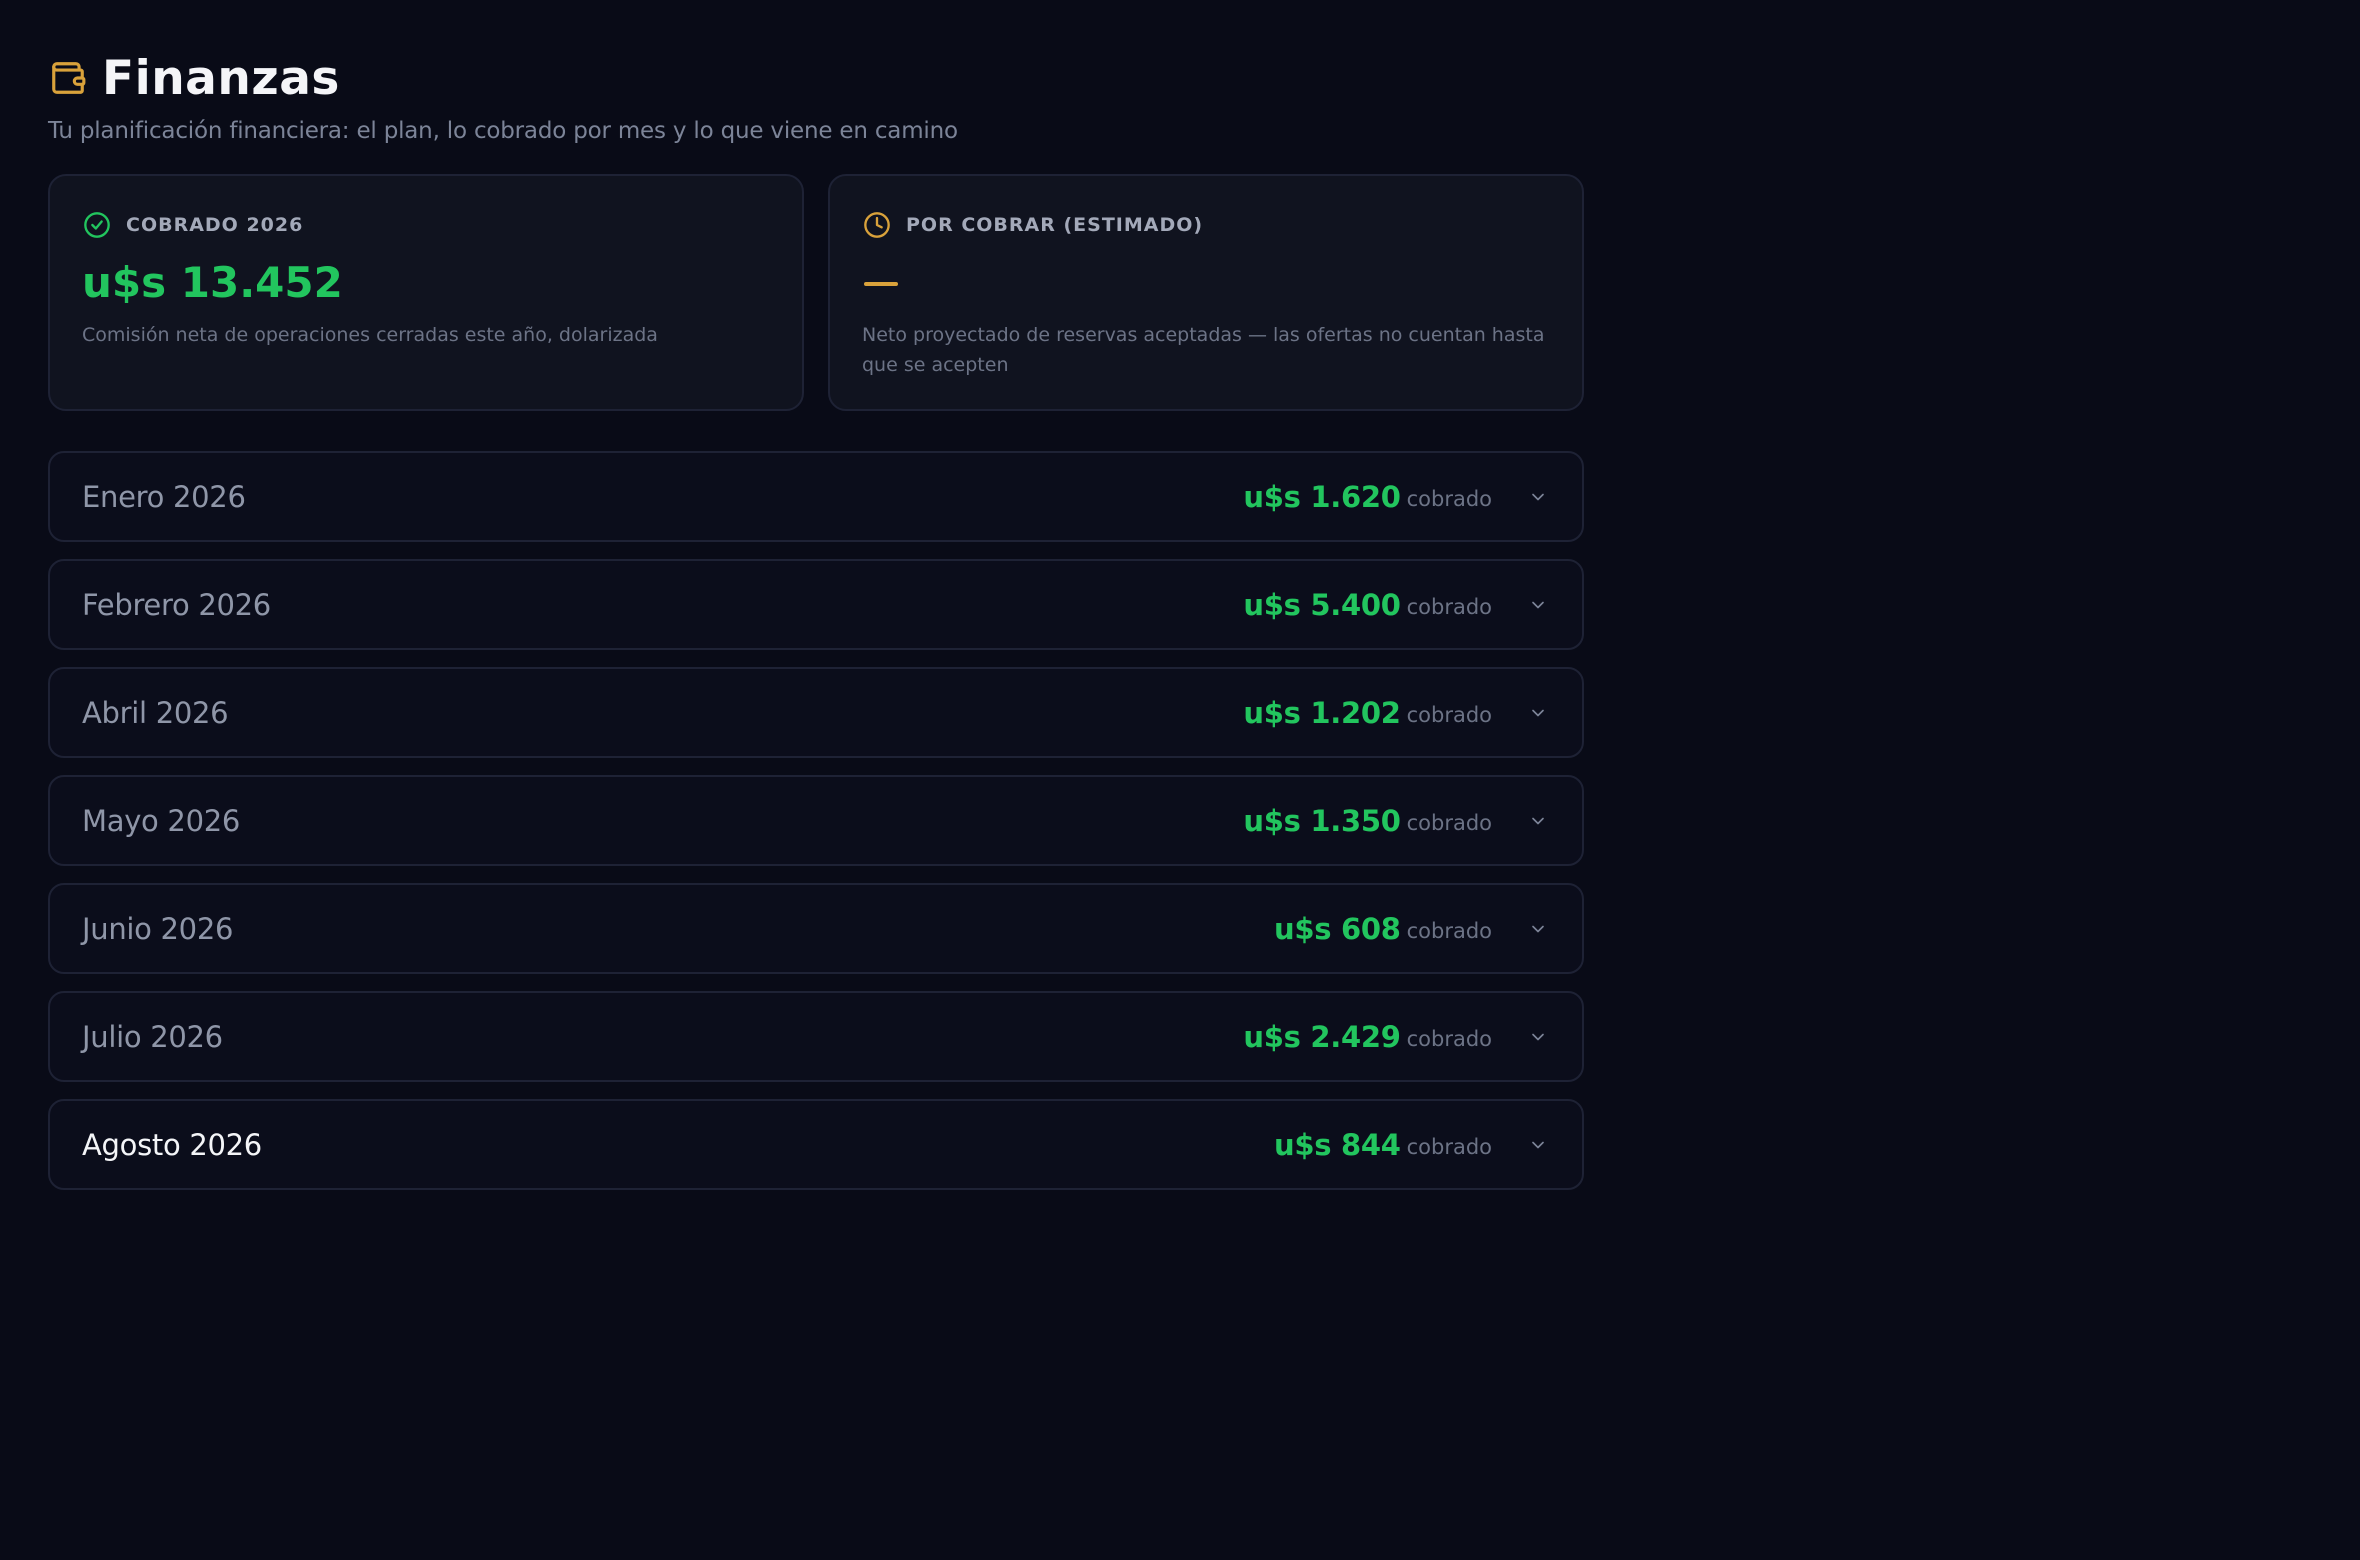  What do you see at coordinates (877, 225) in the screenshot?
I see `clock-icon` at bounding box center [877, 225].